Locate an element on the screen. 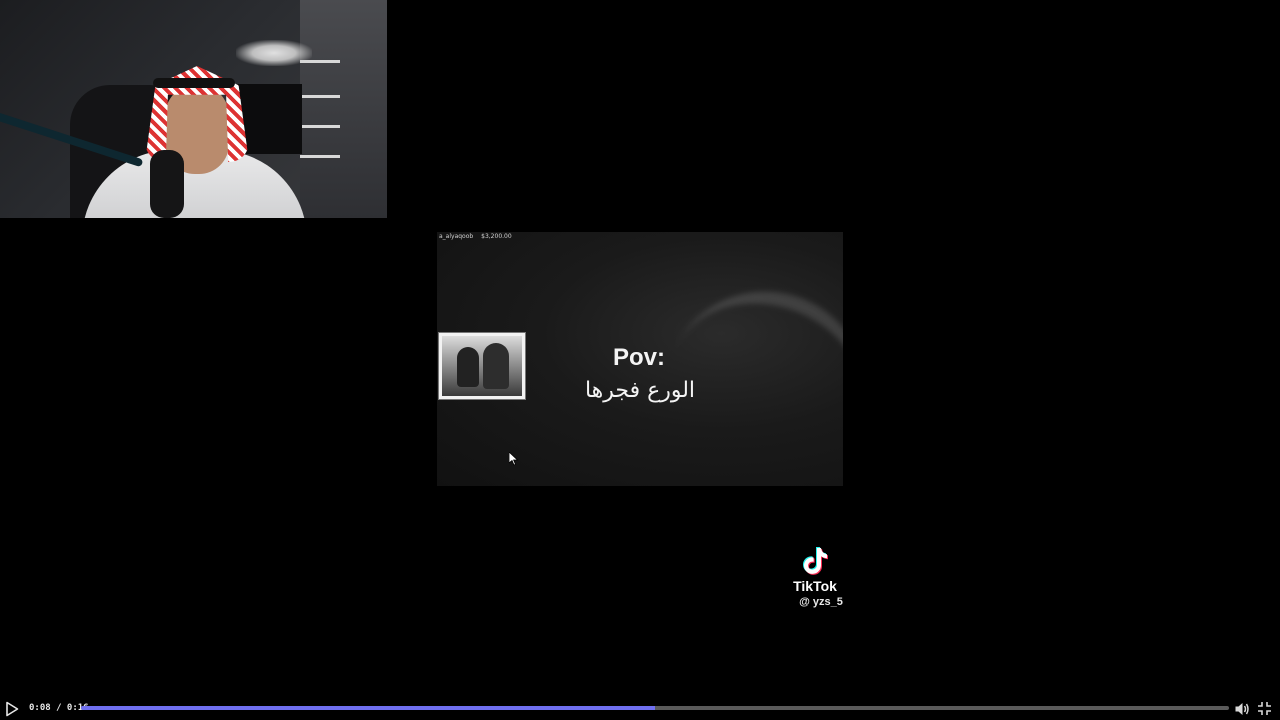 The height and width of the screenshot is (720, 1280). embedded-clip: a_alyaqoob $3,200.00 Pov: الورع فجرها is located at coordinates (640, 359).